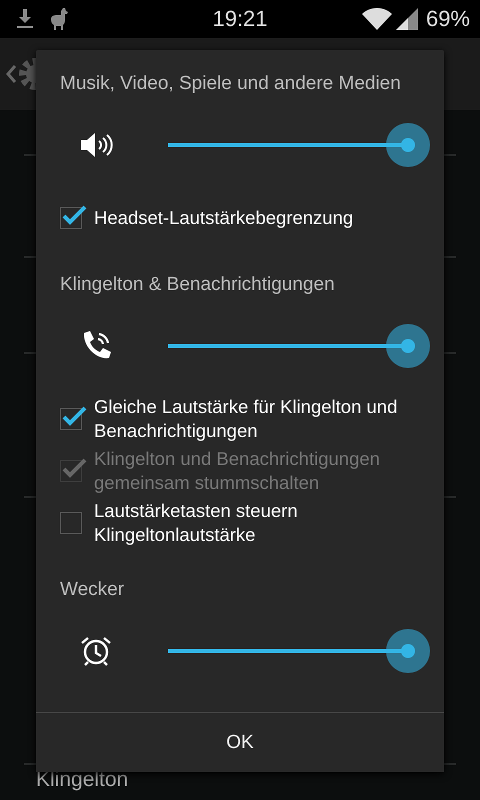 The image size is (480, 800). Describe the element at coordinates (96, 651) in the screenshot. I see `alarm-clock-icon` at that location.